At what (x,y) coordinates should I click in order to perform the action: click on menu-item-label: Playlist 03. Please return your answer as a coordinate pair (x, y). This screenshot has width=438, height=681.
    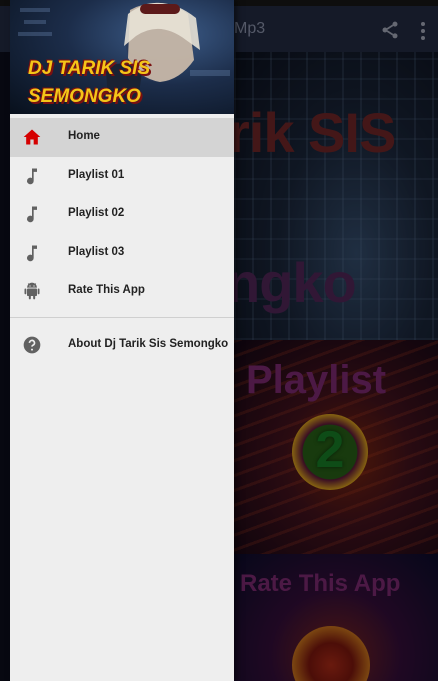
    Looking at the image, I should click on (96, 251).